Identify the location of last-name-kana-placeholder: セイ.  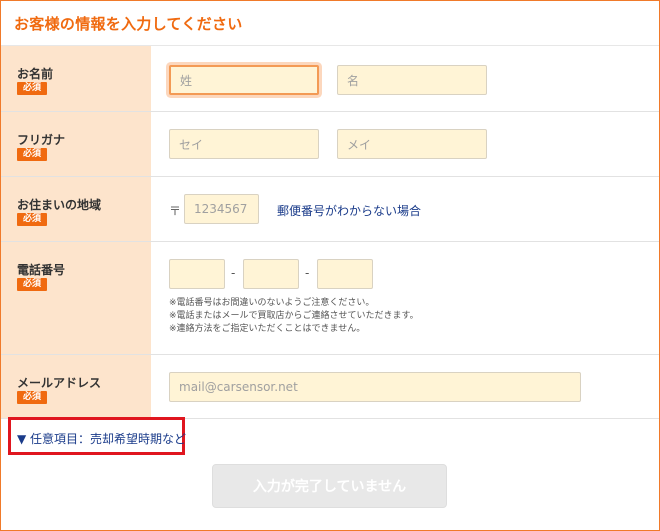
(191, 144).